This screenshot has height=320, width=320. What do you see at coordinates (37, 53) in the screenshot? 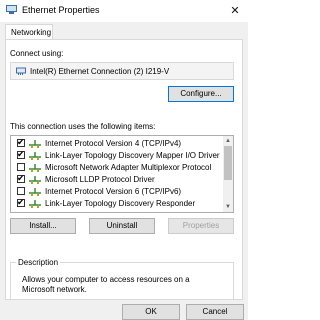
I see `connect-using-label: Connect using:` at bounding box center [37, 53].